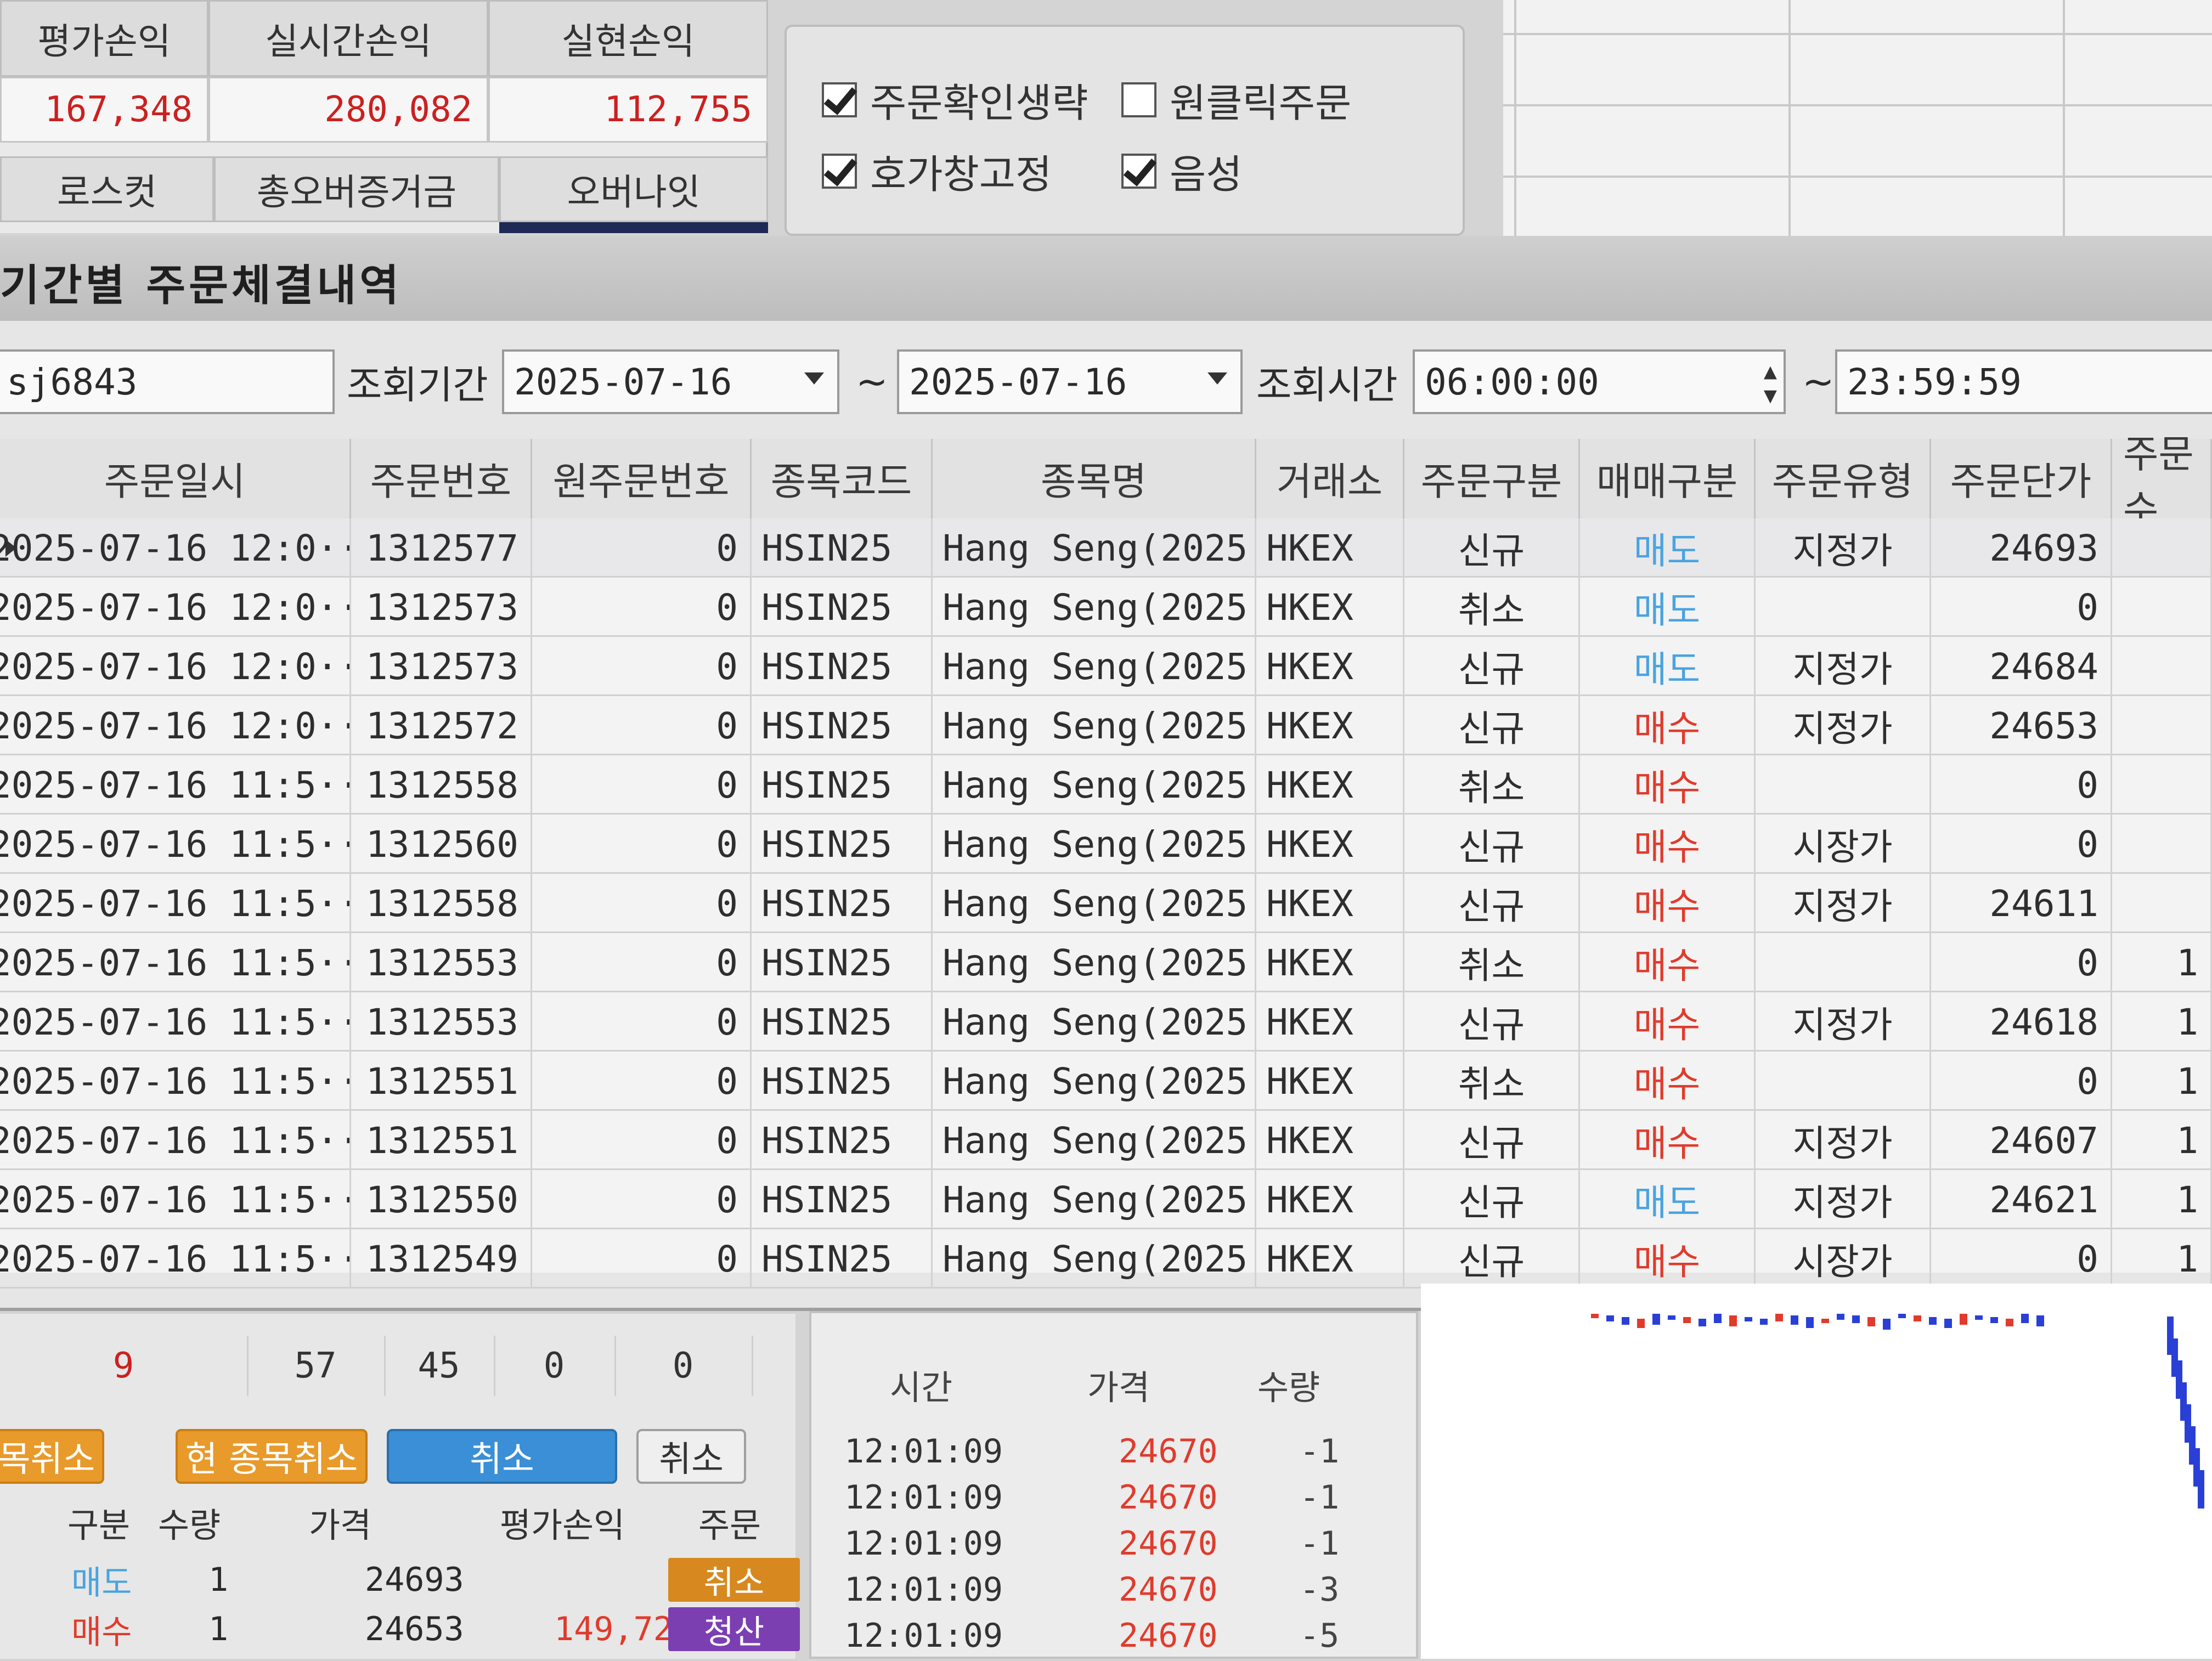 The image size is (2212, 1661). I want to click on realtime-pnl-value: 280,082, so click(348, 110).